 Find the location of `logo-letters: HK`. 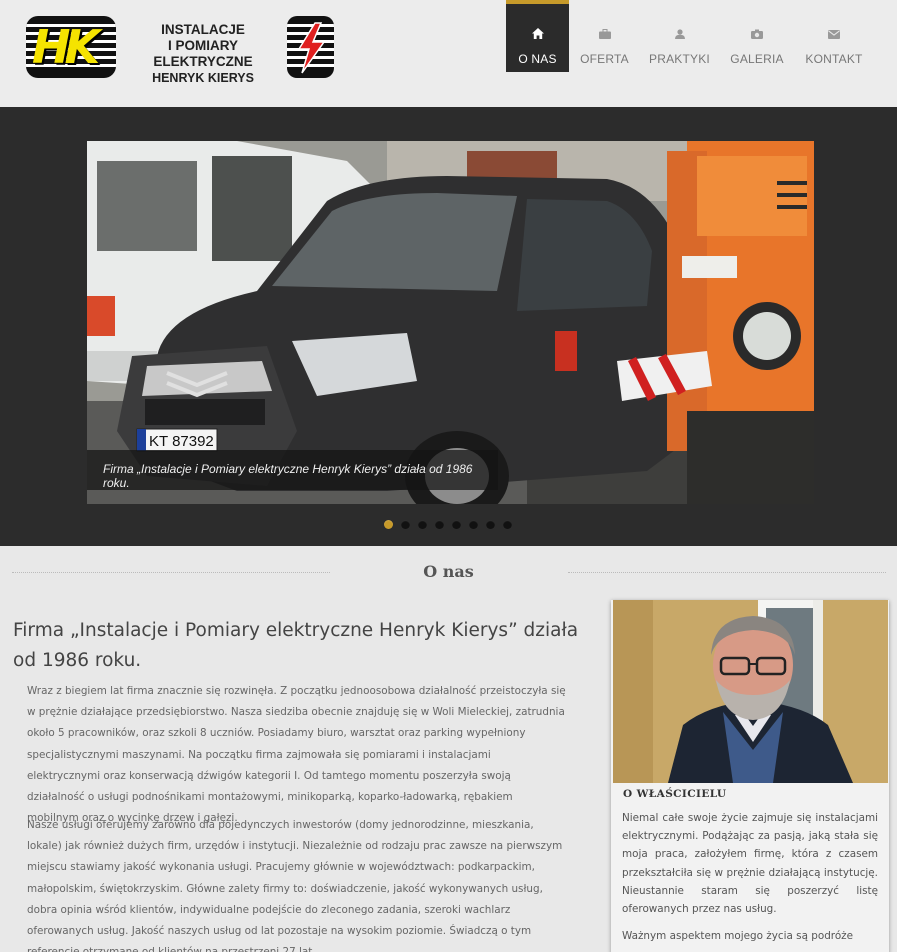

logo-letters: HK is located at coordinates (66, 47).